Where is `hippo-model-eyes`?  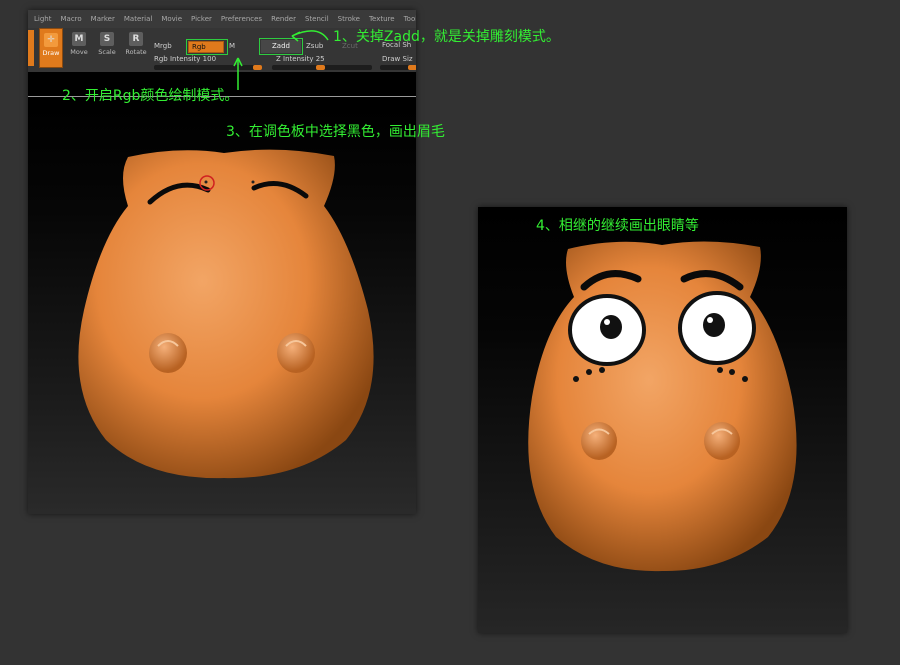 hippo-model-eyes is located at coordinates (662, 406).